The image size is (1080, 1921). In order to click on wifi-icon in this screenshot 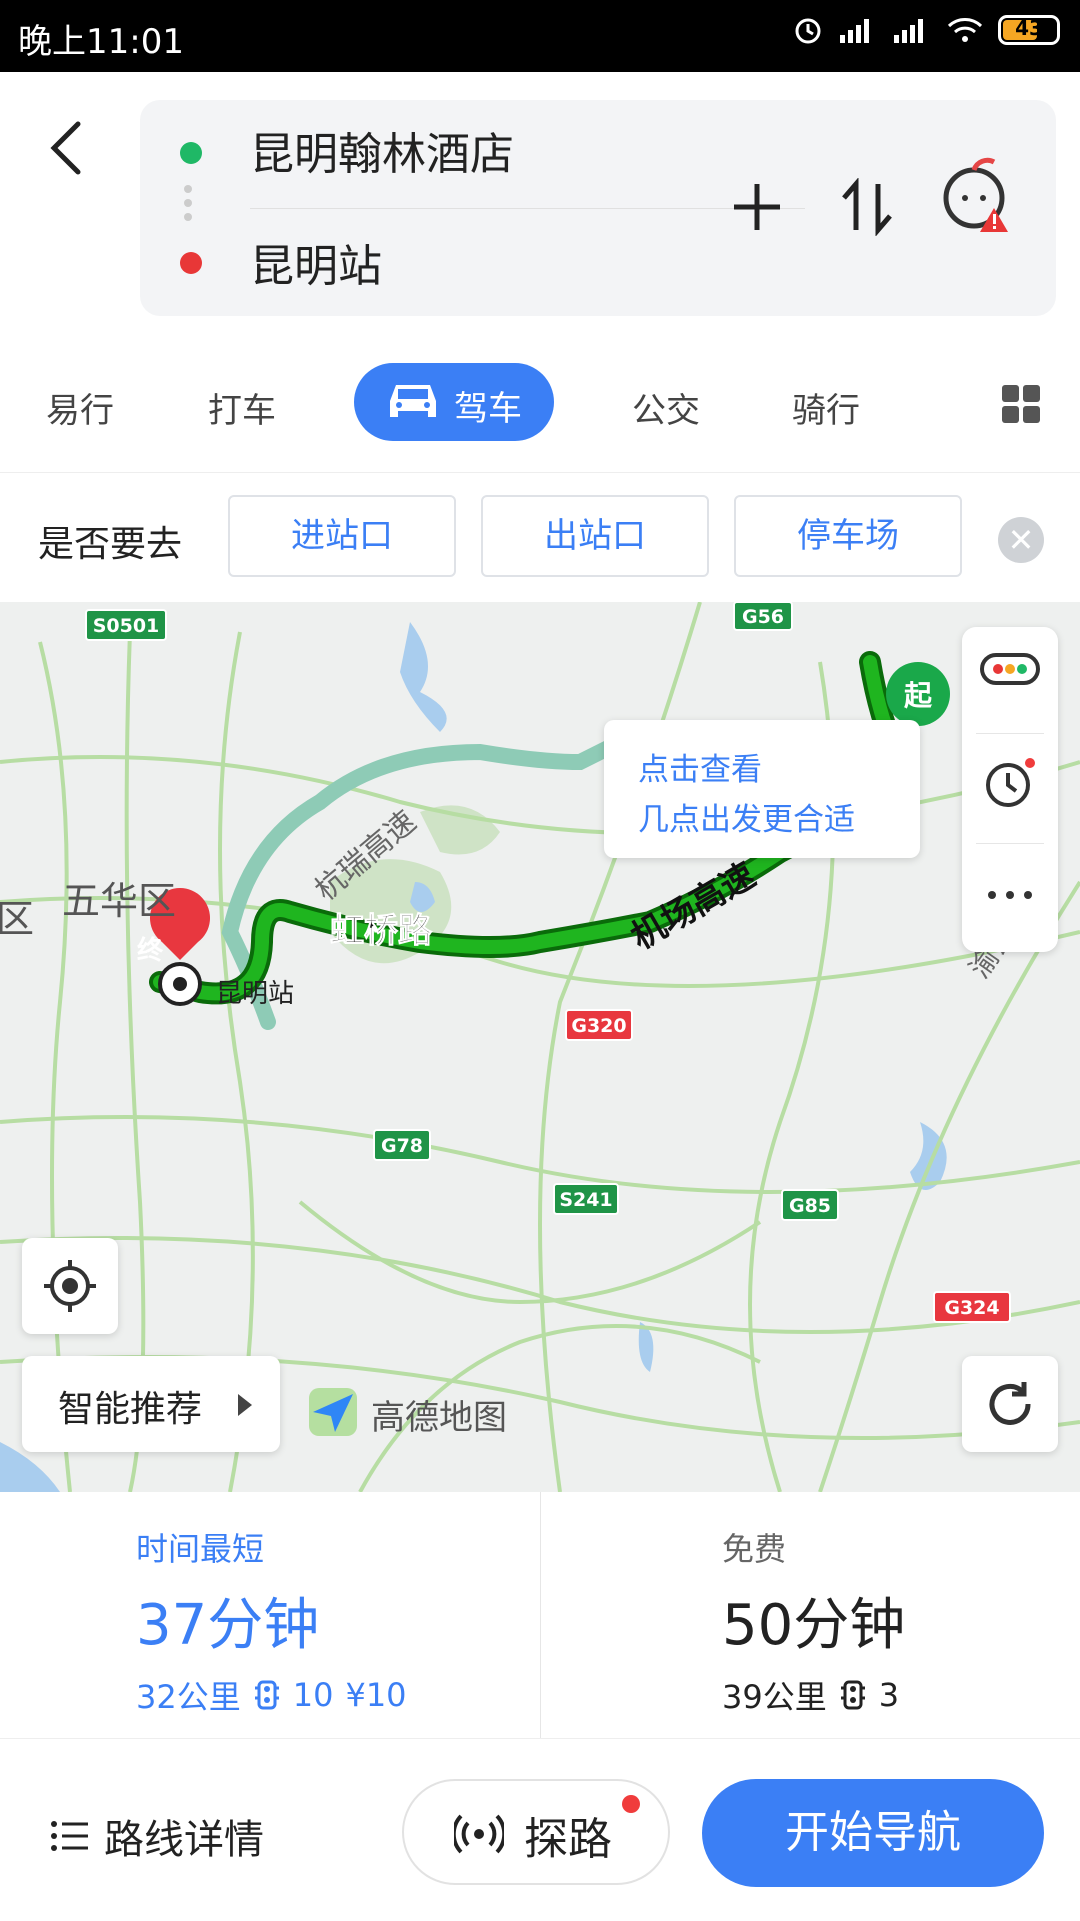, I will do `click(965, 30)`.